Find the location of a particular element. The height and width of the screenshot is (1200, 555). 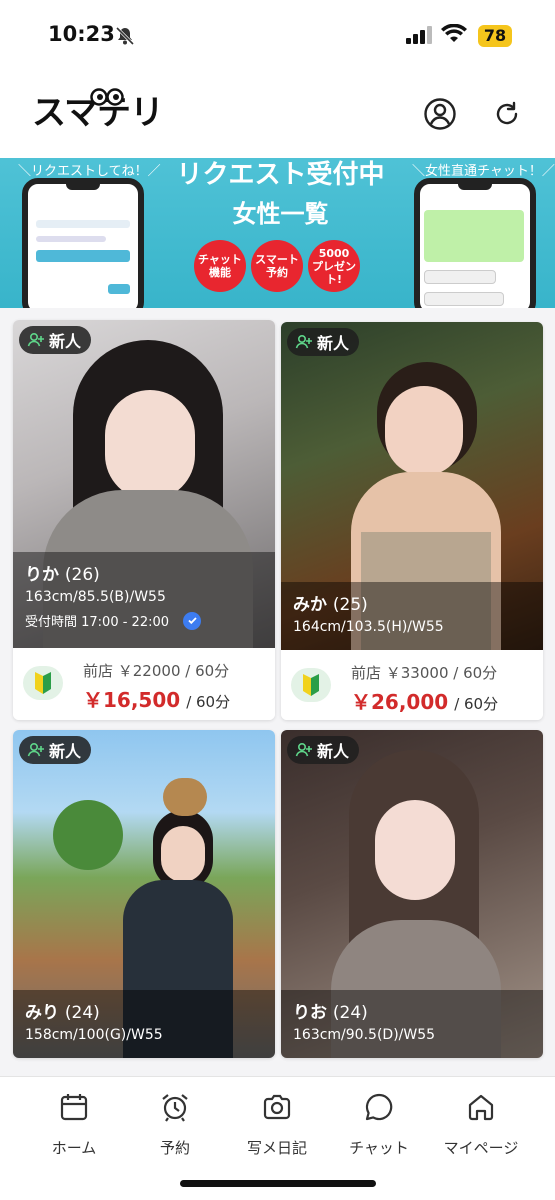

current-price: ￥26,000 is located at coordinates (400, 702).